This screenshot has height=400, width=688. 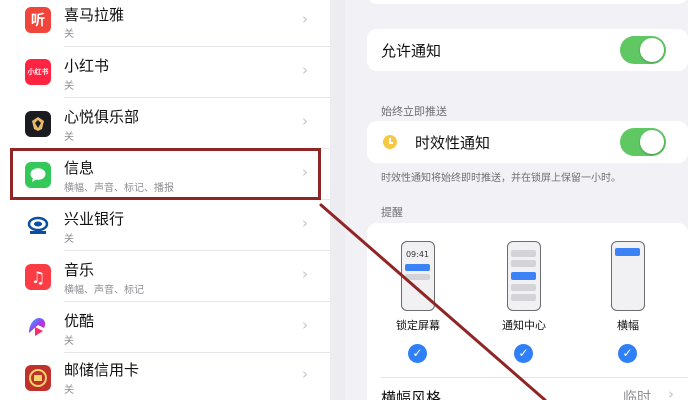 What do you see at coordinates (38, 72) in the screenshot?
I see `xiaohongshu-icon: 小红书` at bounding box center [38, 72].